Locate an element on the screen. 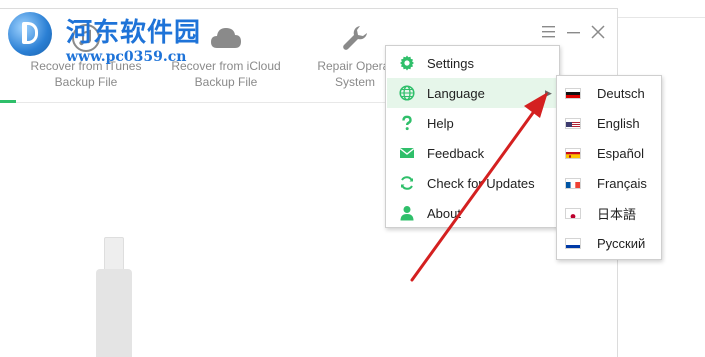 The image size is (705, 357). language-option-russian: Русский is located at coordinates (610, 243).